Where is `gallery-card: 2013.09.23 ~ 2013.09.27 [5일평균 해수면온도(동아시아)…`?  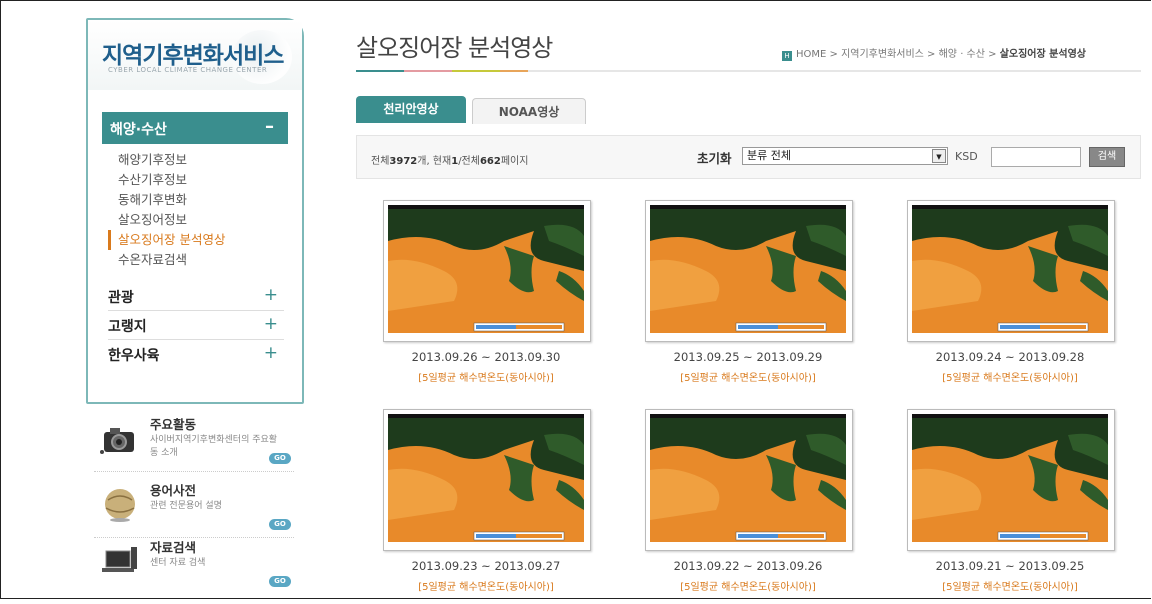 gallery-card: 2013.09.23 ~ 2013.09.27 [5일평균 해수면온도(동아시아)… is located at coordinates (478, 506).